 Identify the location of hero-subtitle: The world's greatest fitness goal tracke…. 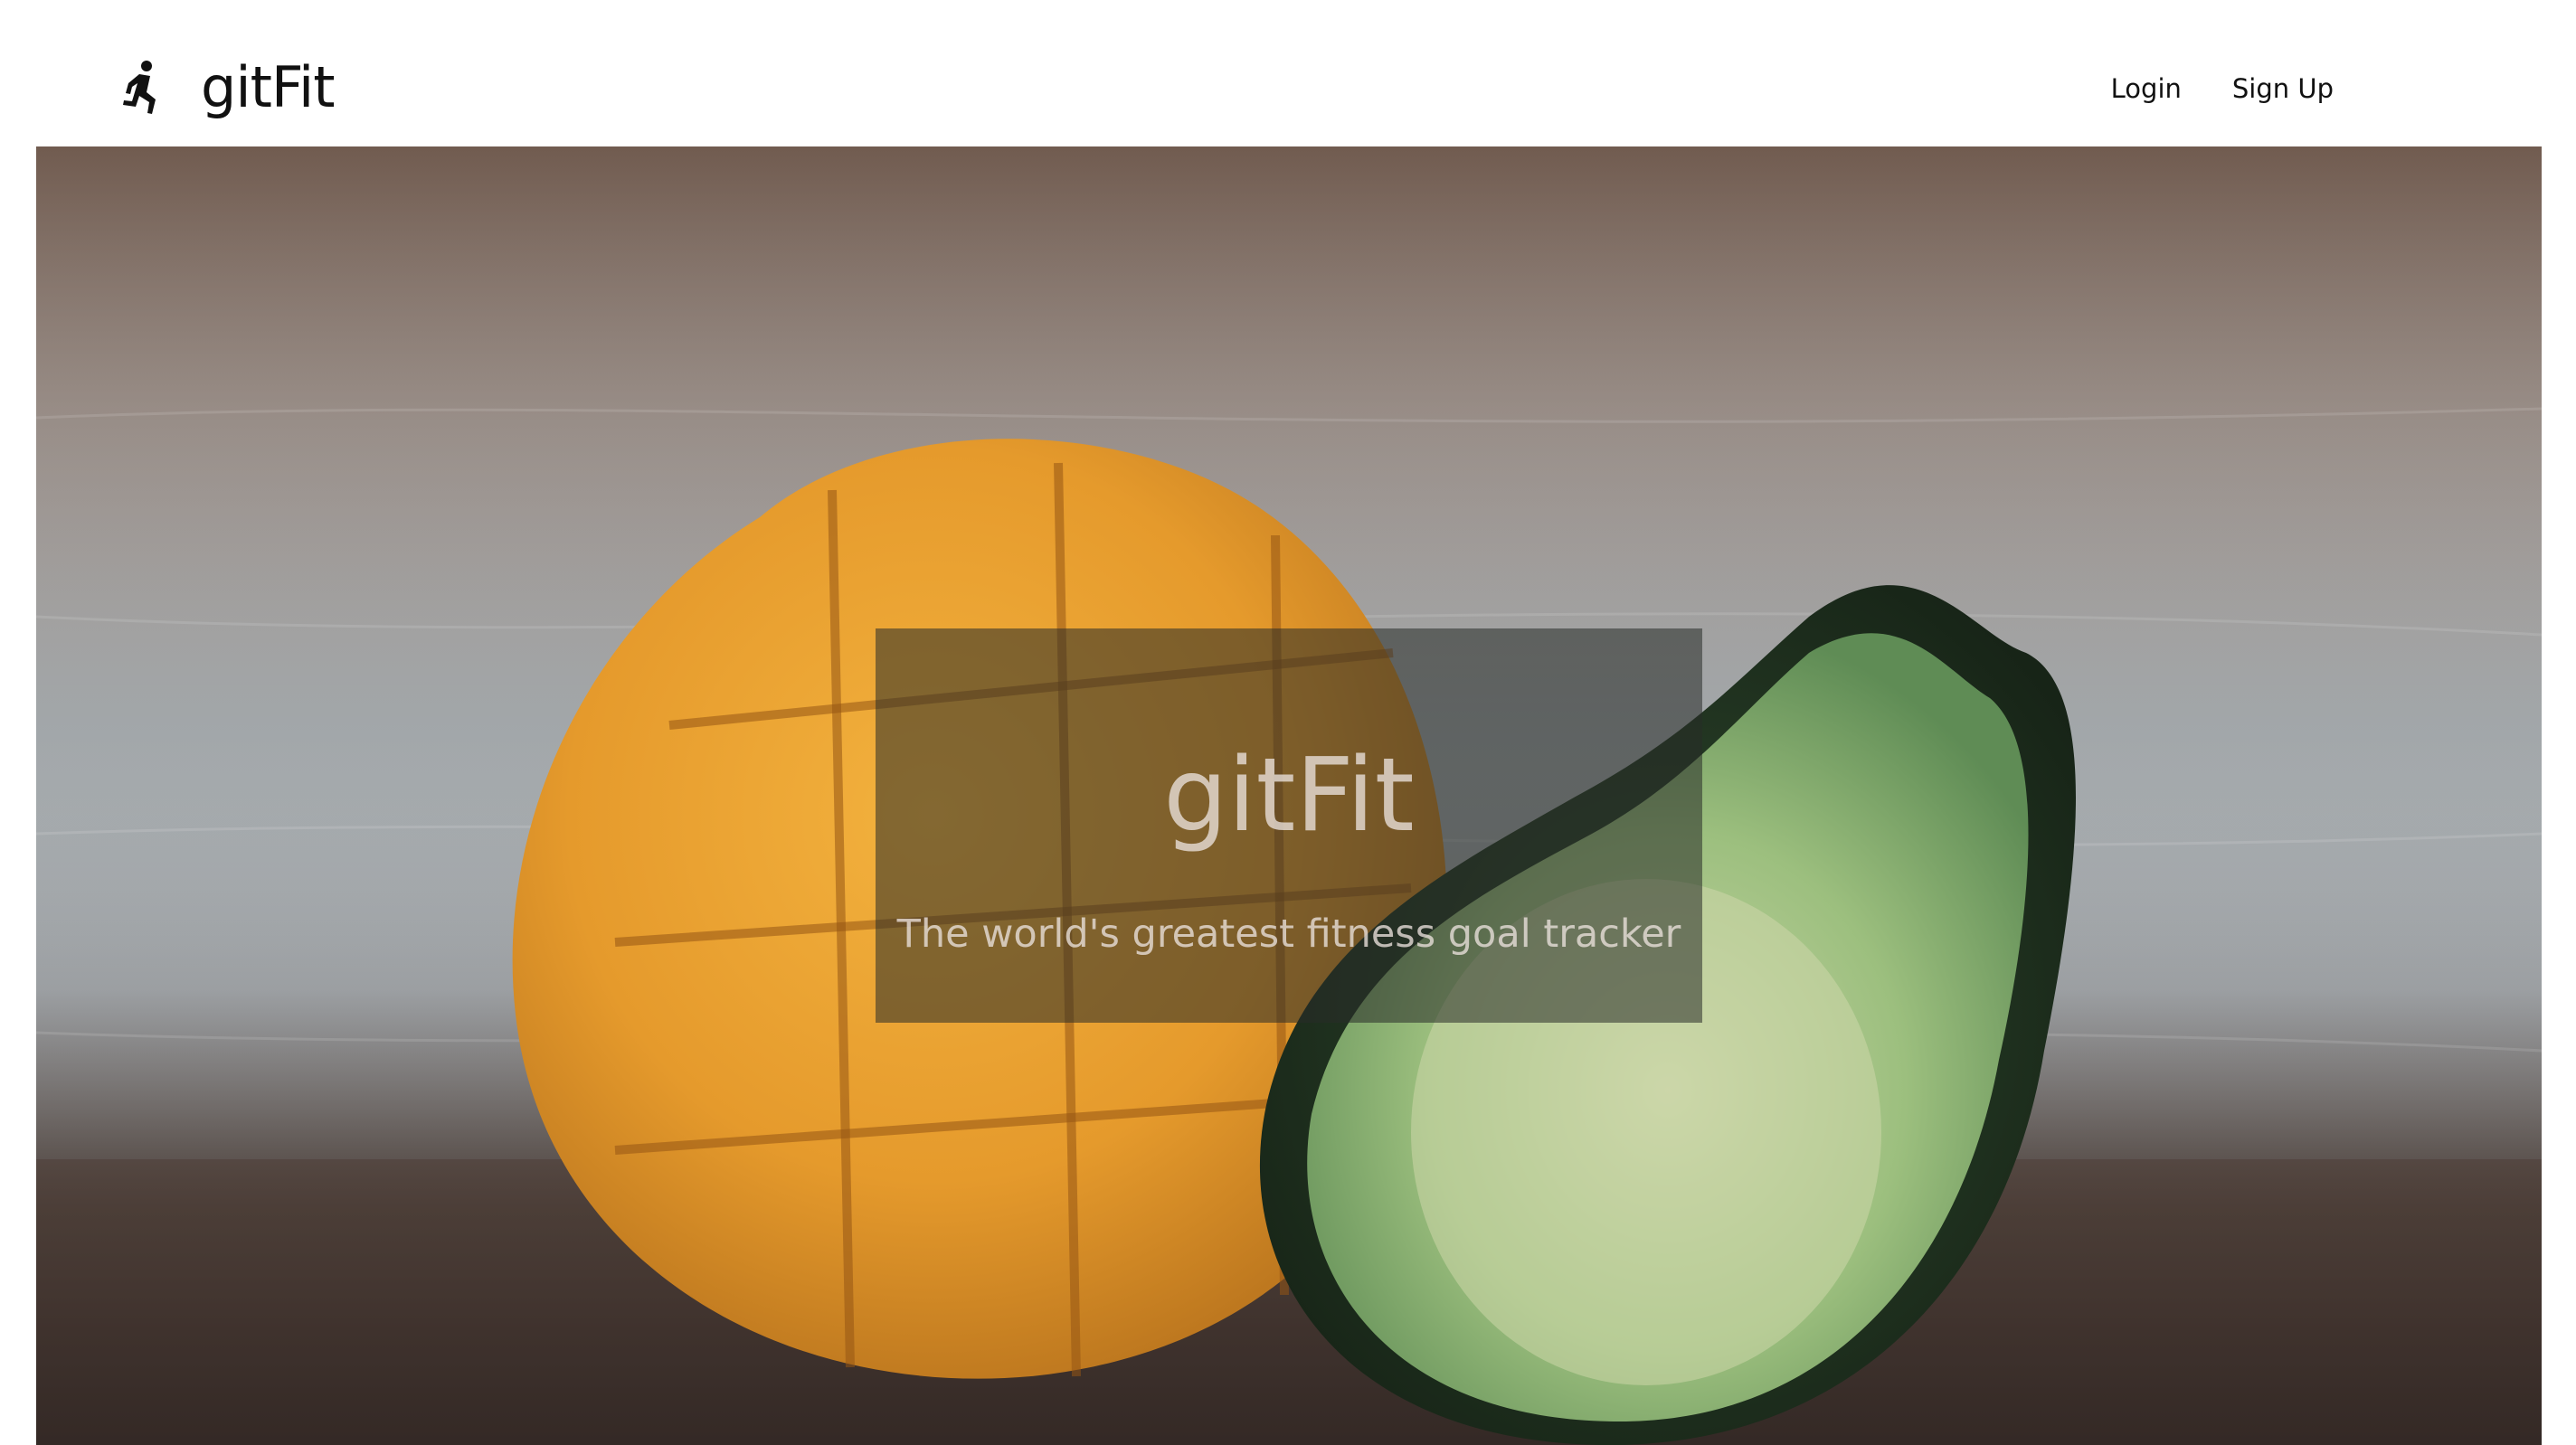
(1289, 934).